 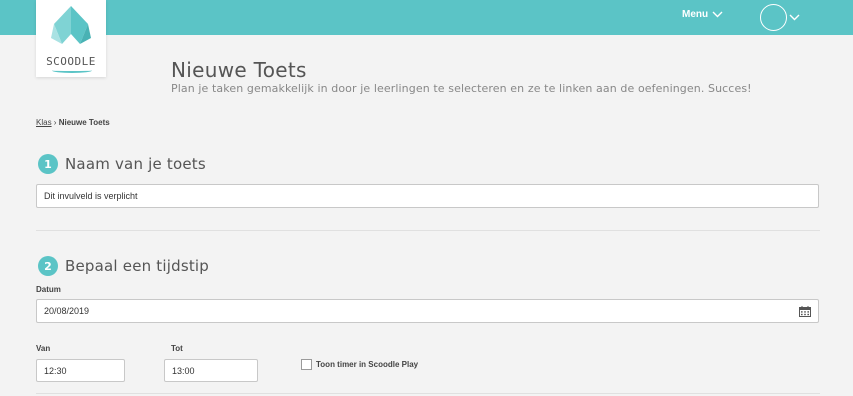 I want to click on from-time-value: 12:30, so click(x=55, y=370).